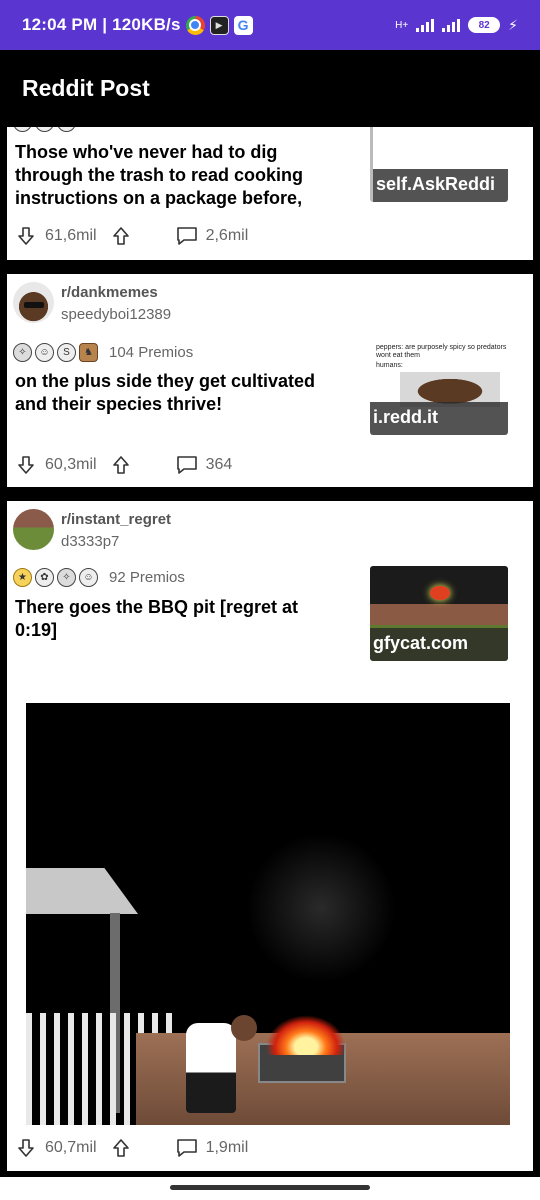 The height and width of the screenshot is (1200, 540). I want to click on status-right-group: H+ 82 ⚡, so click(456, 25).